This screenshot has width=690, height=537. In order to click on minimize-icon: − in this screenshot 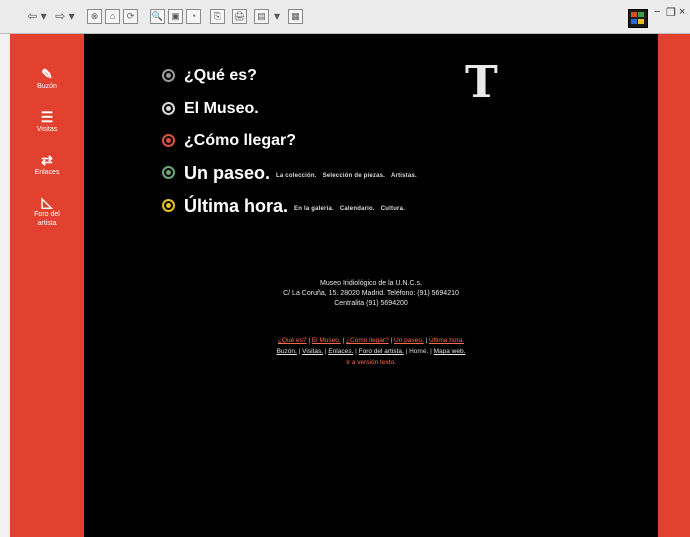, I will do `click(657, 12)`.